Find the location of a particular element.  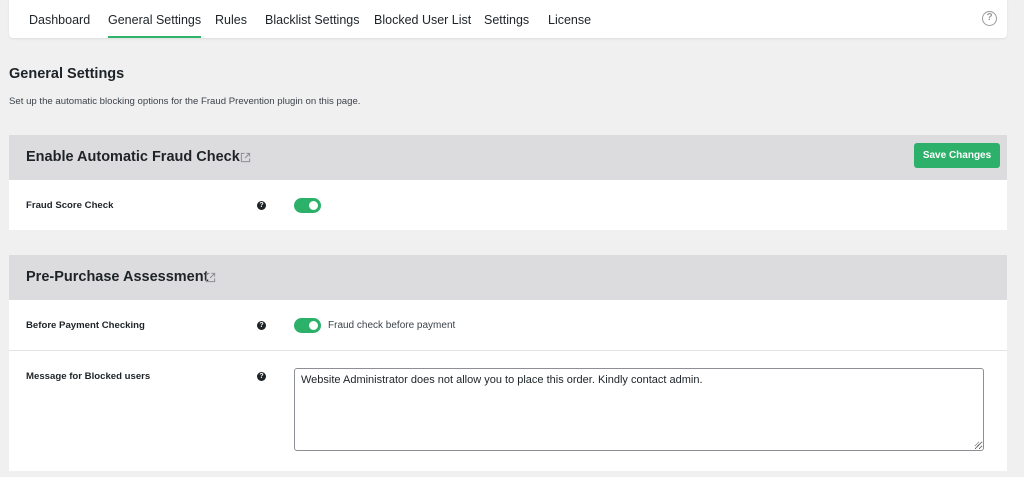

question-circle-icon: ? is located at coordinates (989, 18).